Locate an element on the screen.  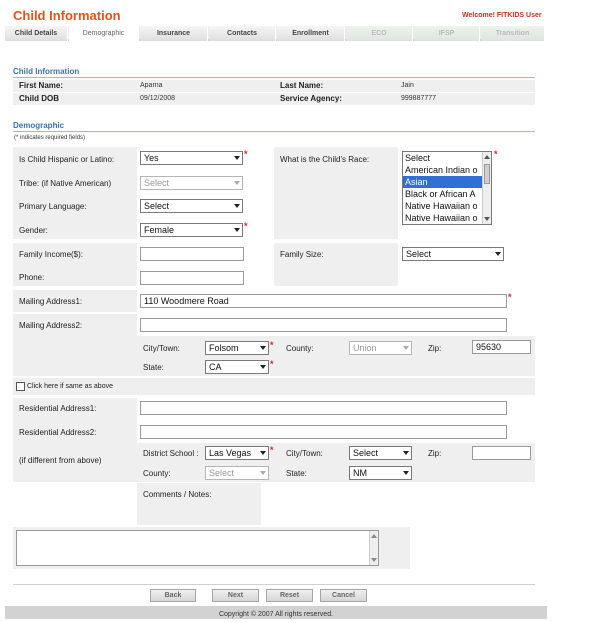
race-label: What is the Child's Race: is located at coordinates (325, 159).